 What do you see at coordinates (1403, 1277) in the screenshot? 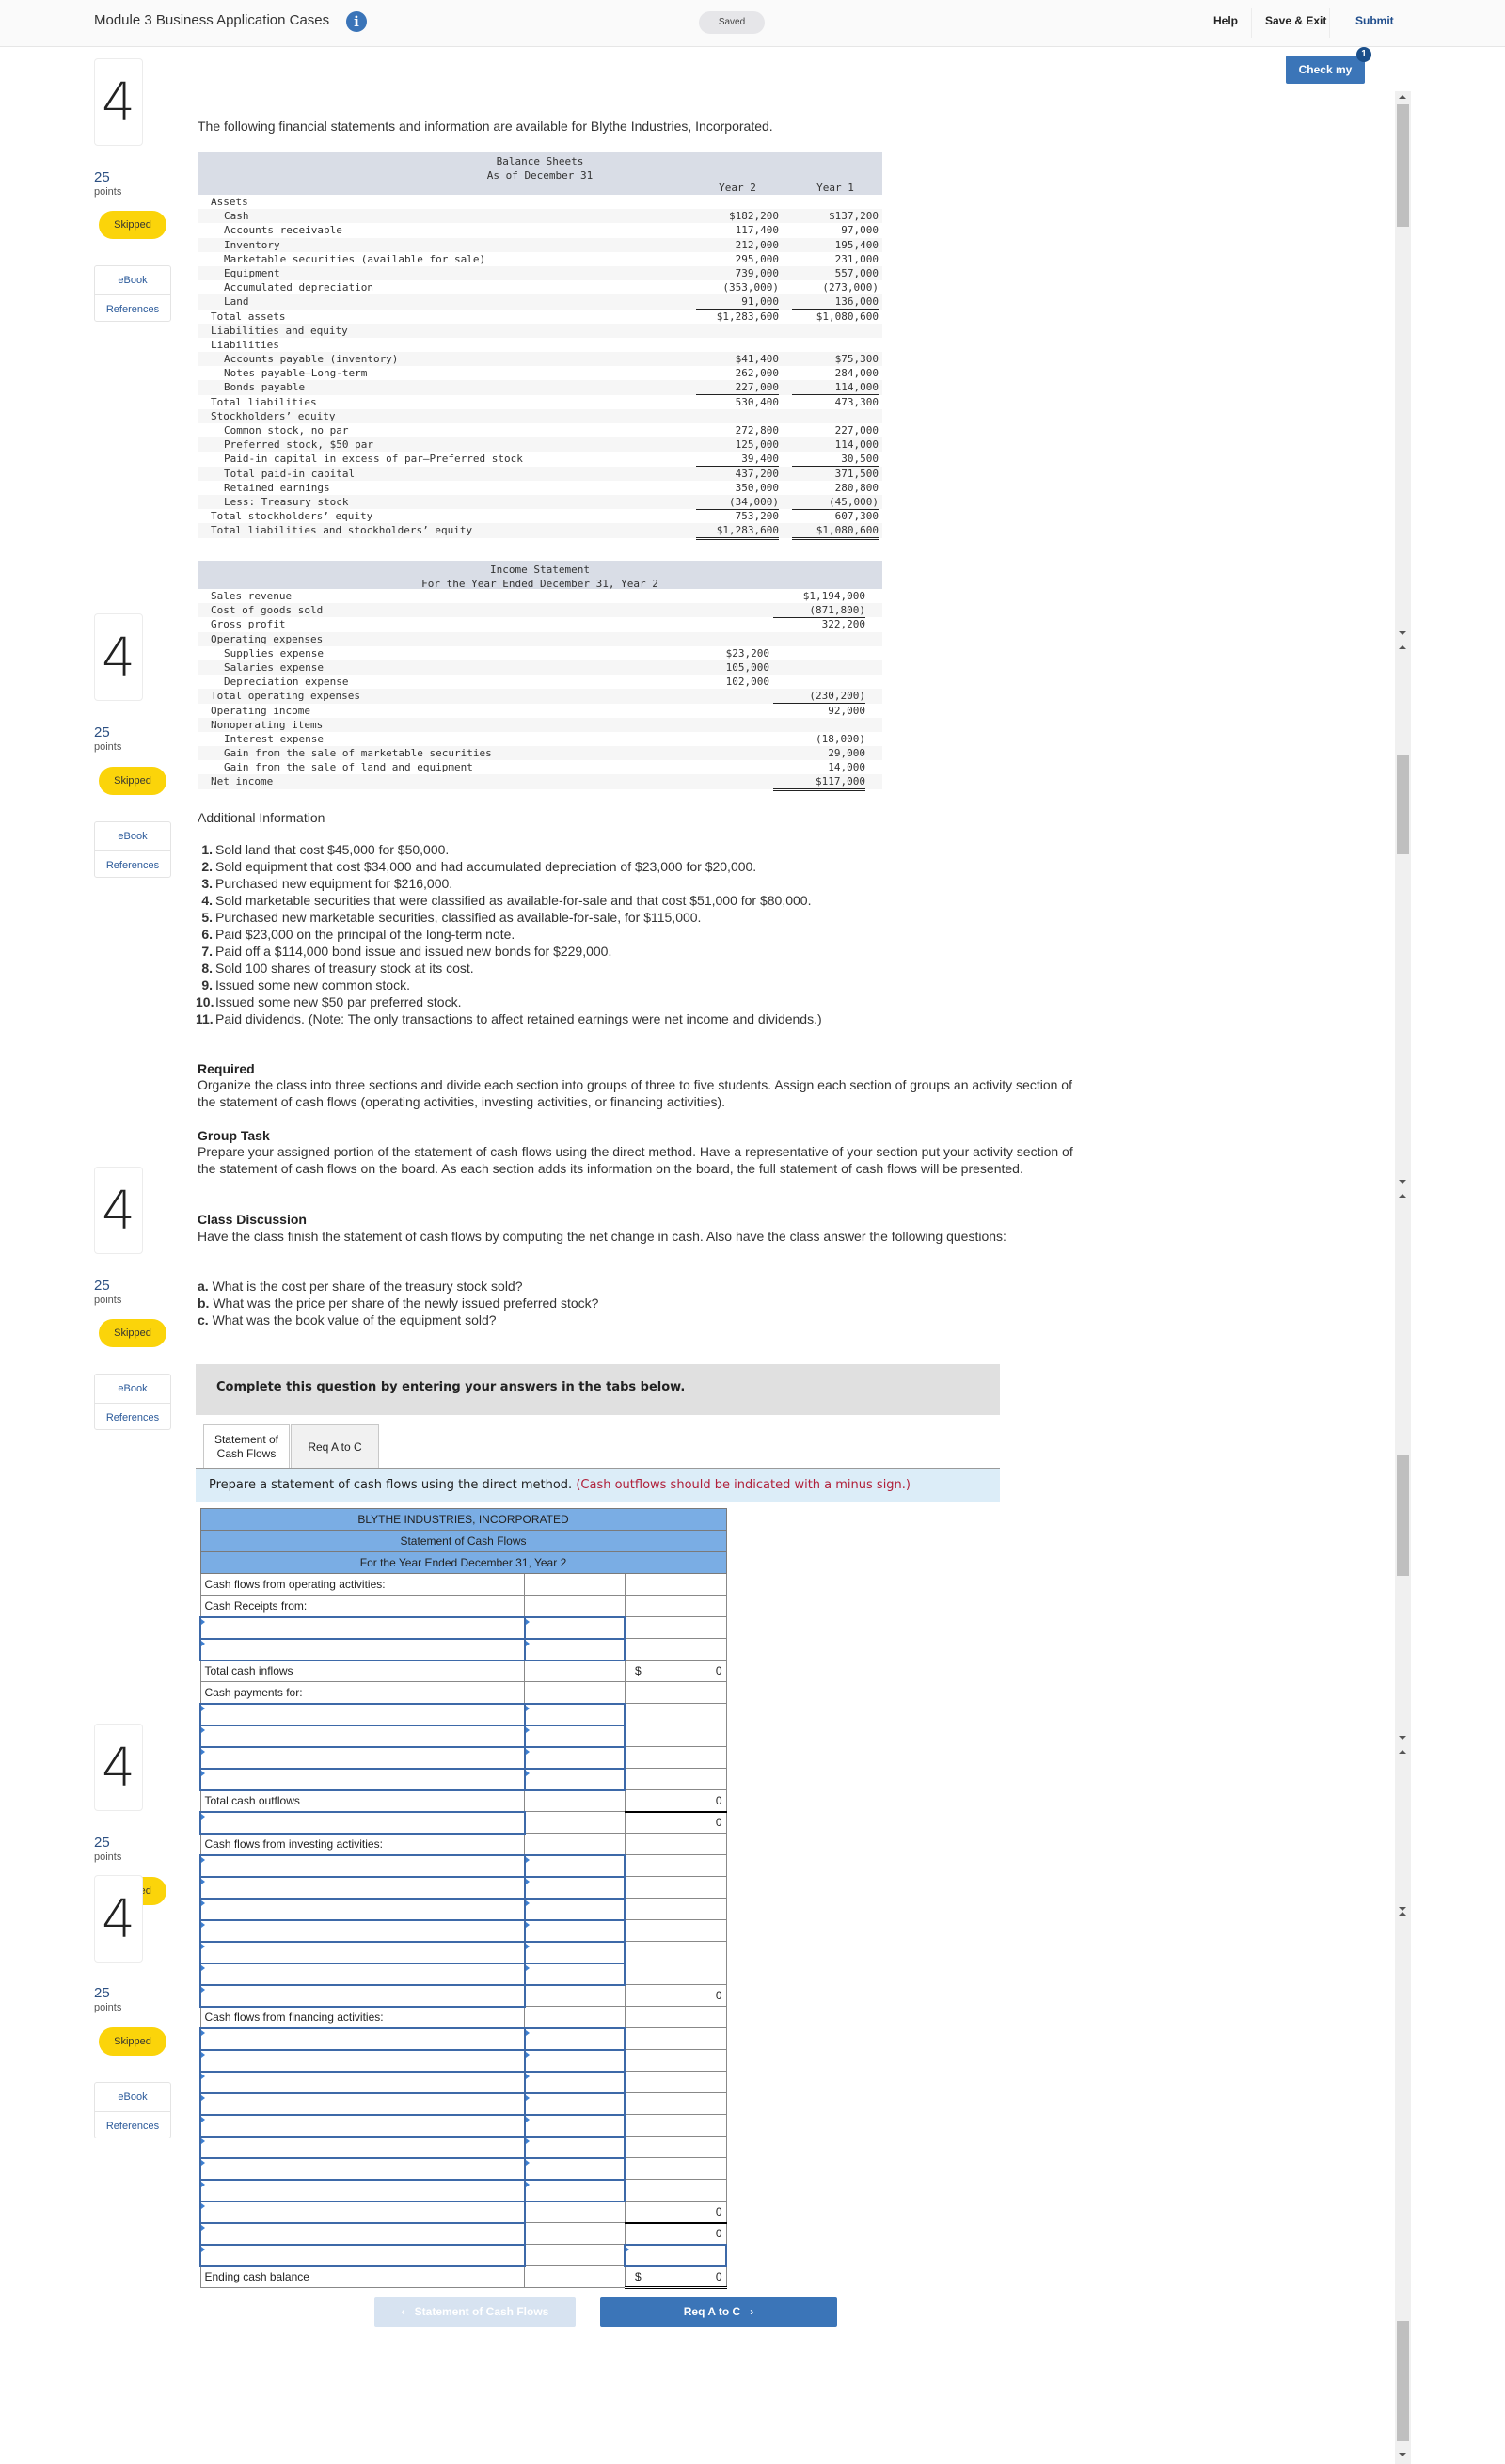
I see `content-scrollbar` at bounding box center [1403, 1277].